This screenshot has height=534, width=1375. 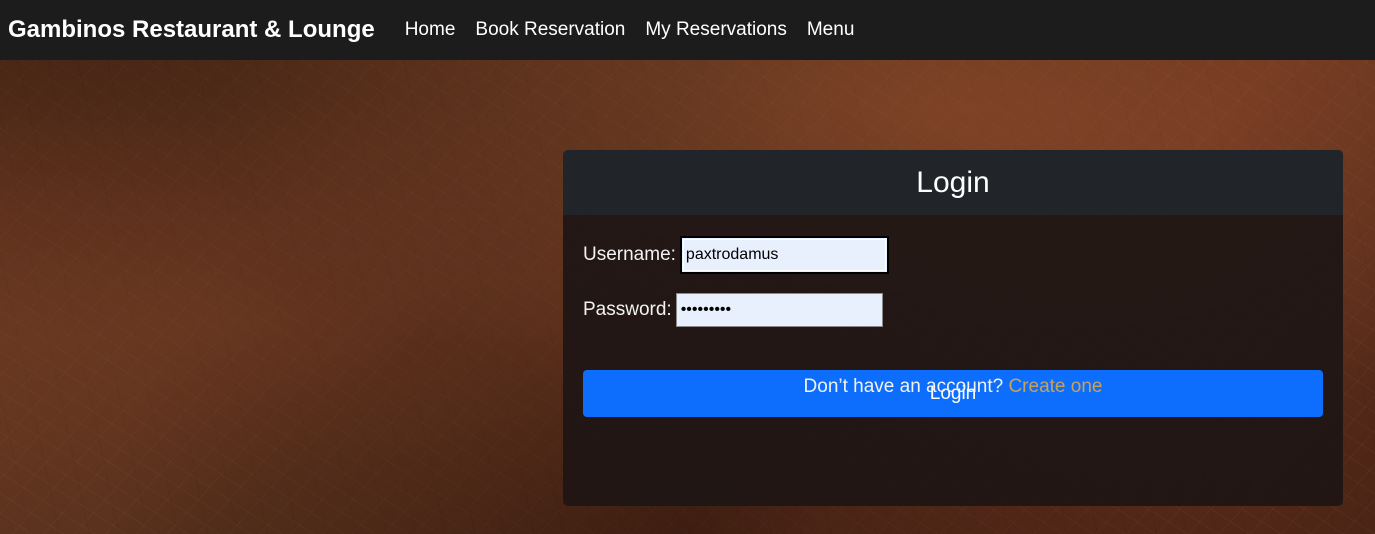 What do you see at coordinates (779, 310) in the screenshot?
I see `password-input` at bounding box center [779, 310].